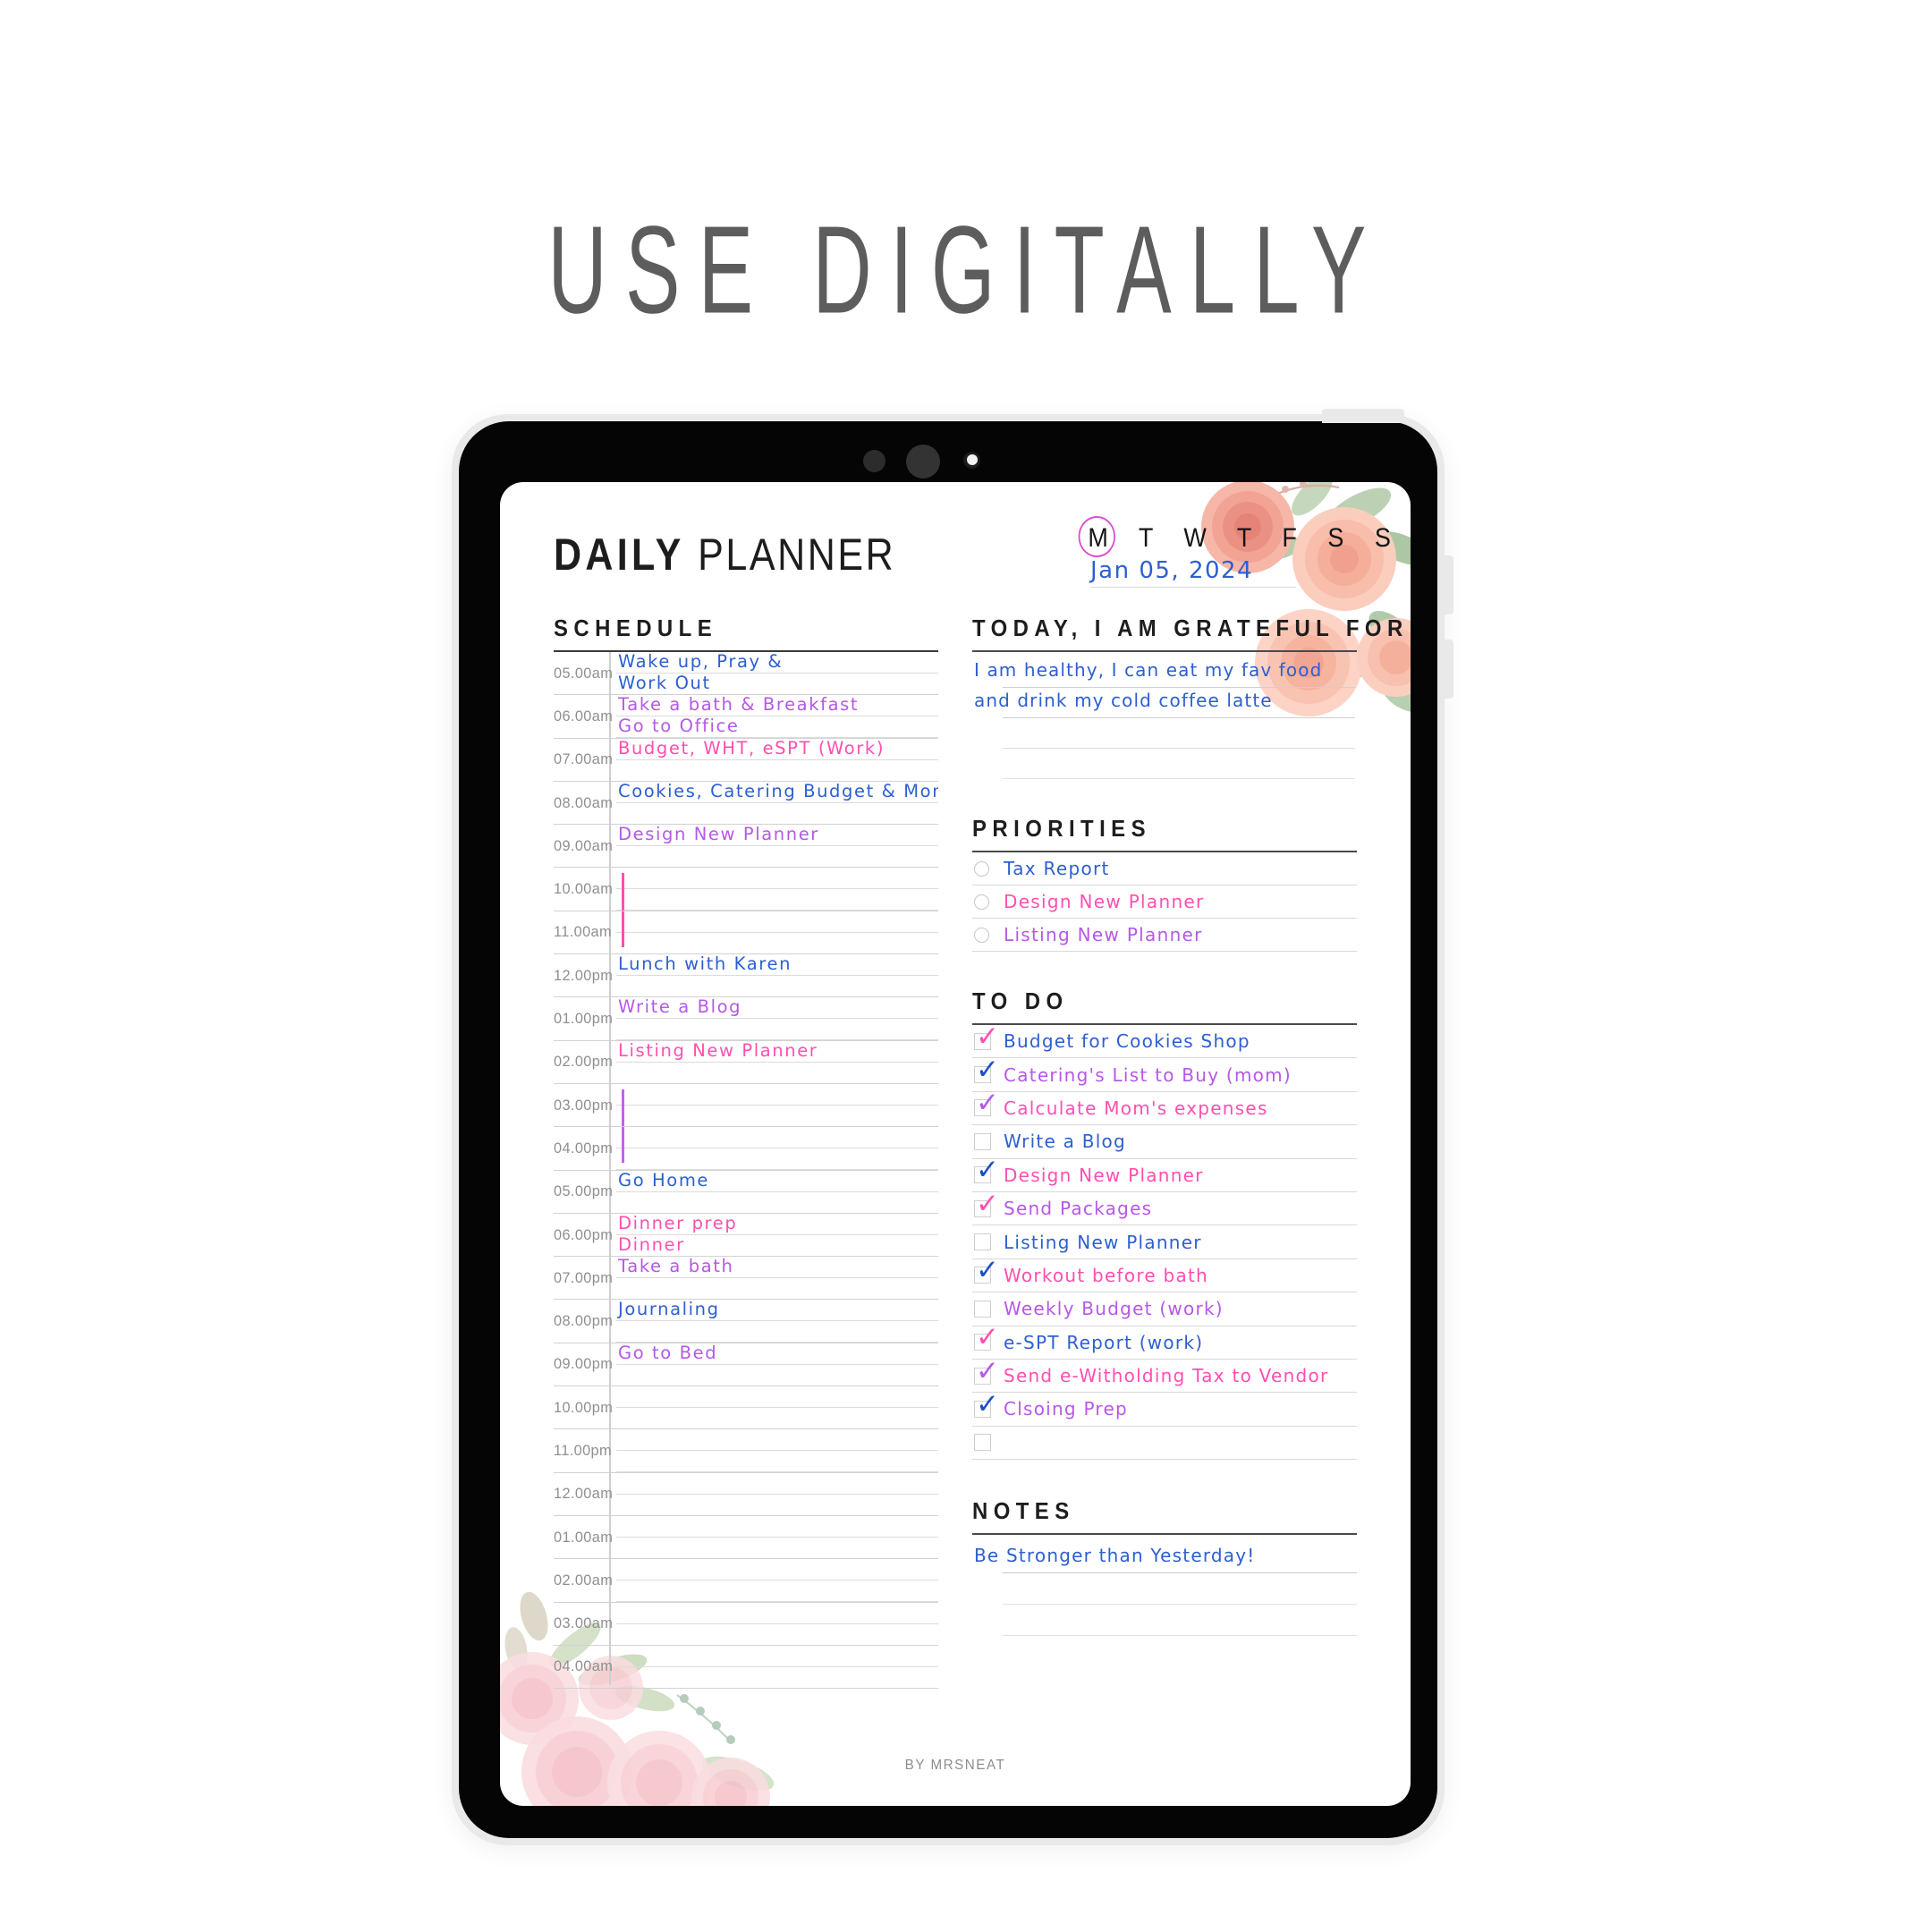 The height and width of the screenshot is (1932, 1932). I want to click on priority-row: Tax Report, so click(1164, 869).